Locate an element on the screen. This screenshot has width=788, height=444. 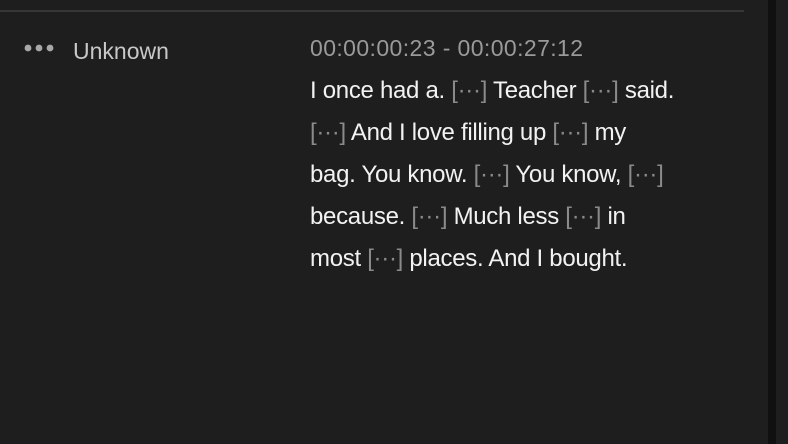
segment-timecode: 00:00:00:23 - 00:00:27:12 is located at coordinates (447, 48).